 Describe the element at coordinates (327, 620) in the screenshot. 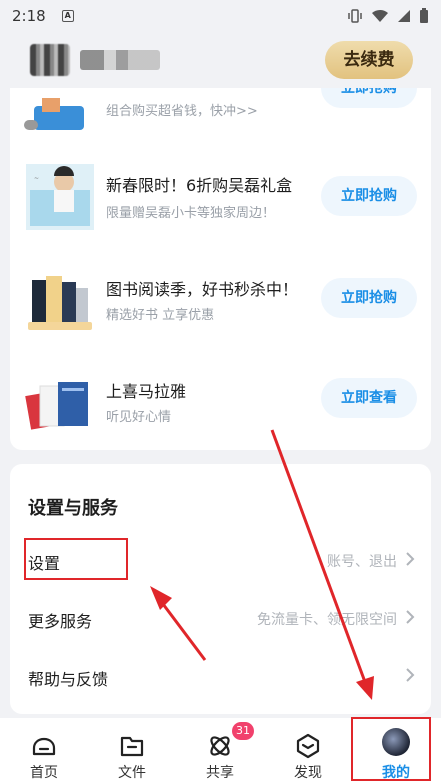

I see `setting-hint: 免流量卡、领无限空间` at that location.